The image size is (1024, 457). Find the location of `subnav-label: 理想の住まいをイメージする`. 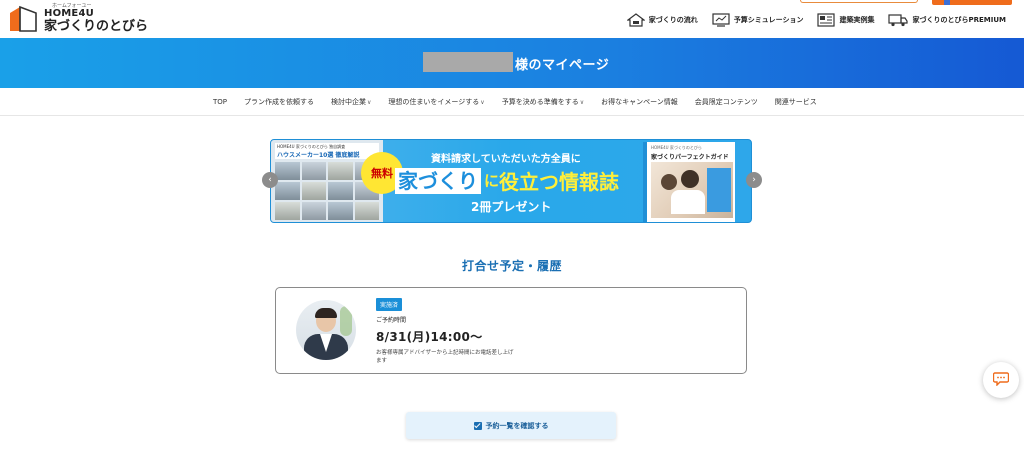

subnav-label: 理想の住まいをイメージする is located at coordinates (434, 102).